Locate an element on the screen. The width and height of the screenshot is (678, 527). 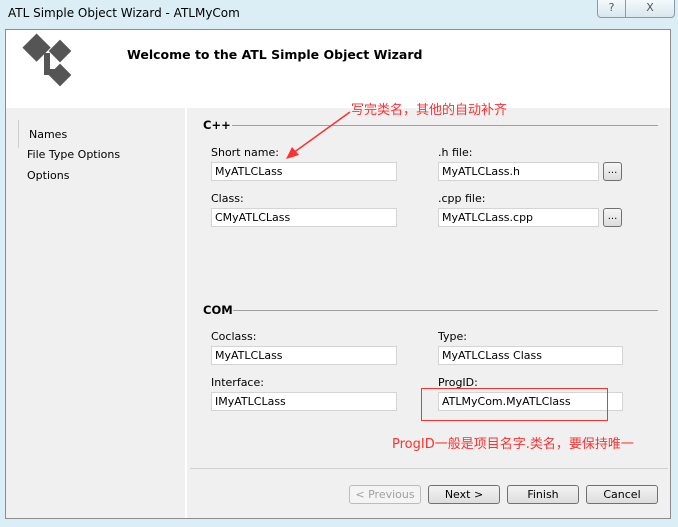
finish-button: Finish is located at coordinates (543, 494).